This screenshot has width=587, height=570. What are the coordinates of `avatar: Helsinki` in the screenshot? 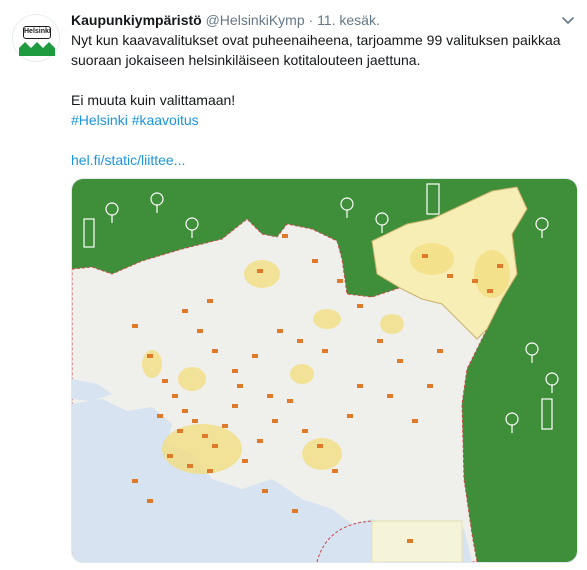 It's located at (36, 38).